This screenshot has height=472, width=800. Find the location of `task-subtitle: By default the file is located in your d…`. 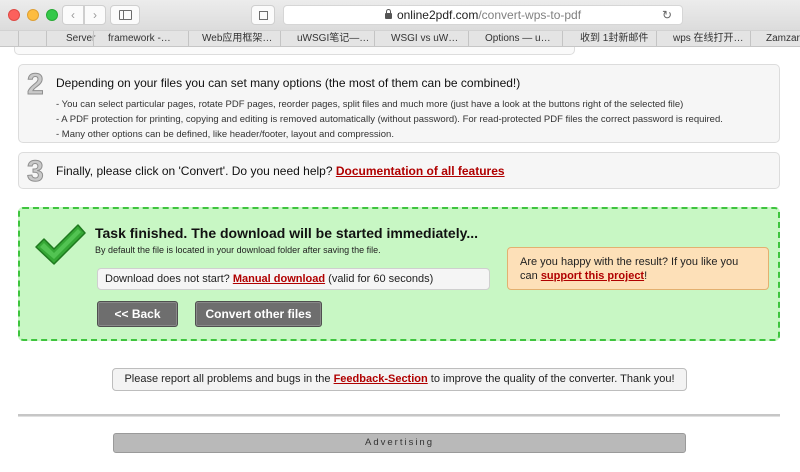

task-subtitle: By default the file is located in your d… is located at coordinates (238, 250).